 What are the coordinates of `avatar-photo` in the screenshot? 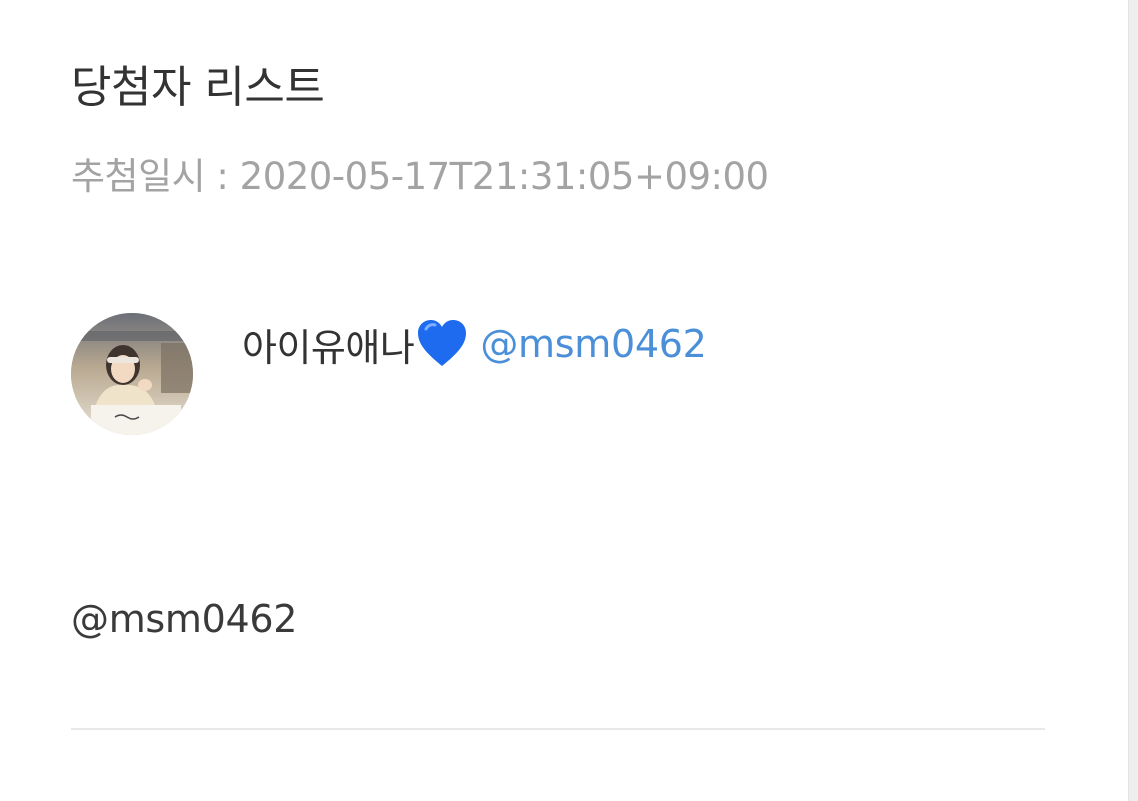 It's located at (132, 374).